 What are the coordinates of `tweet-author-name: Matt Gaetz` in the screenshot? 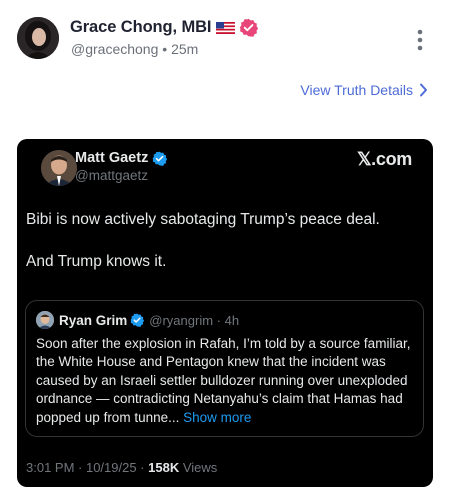 It's located at (111, 158).